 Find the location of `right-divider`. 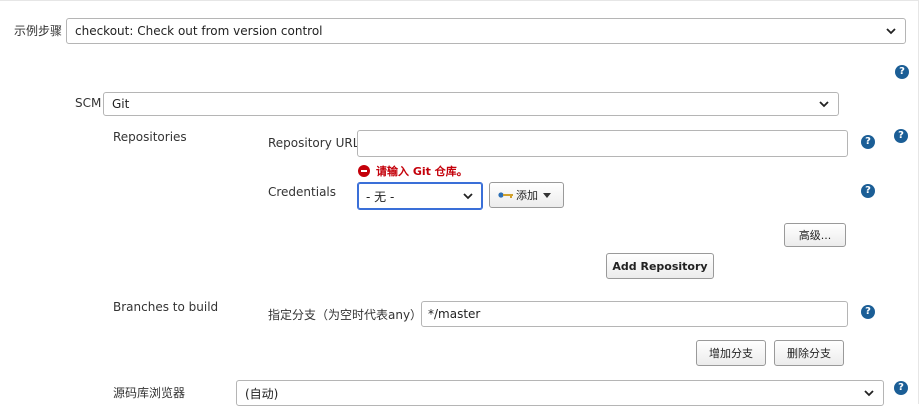

right-divider is located at coordinates (918, 202).